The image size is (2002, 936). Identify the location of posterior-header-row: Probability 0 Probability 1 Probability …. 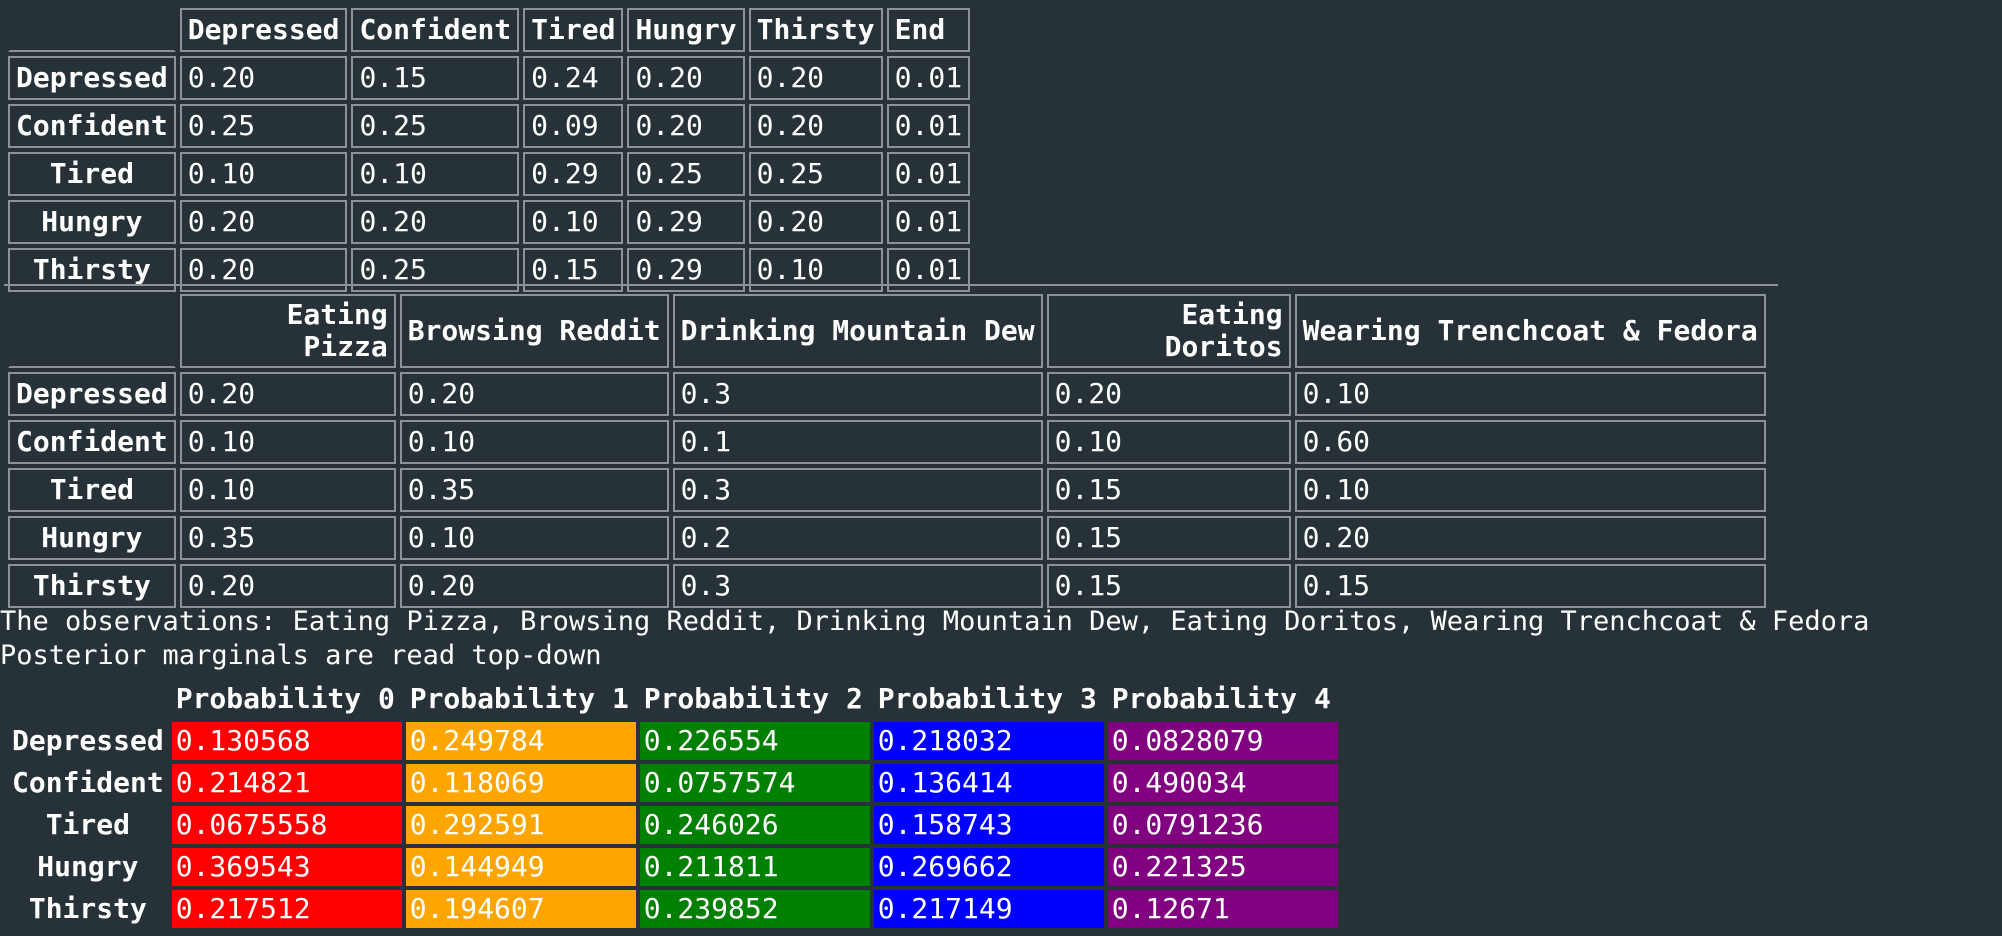
(673, 699).